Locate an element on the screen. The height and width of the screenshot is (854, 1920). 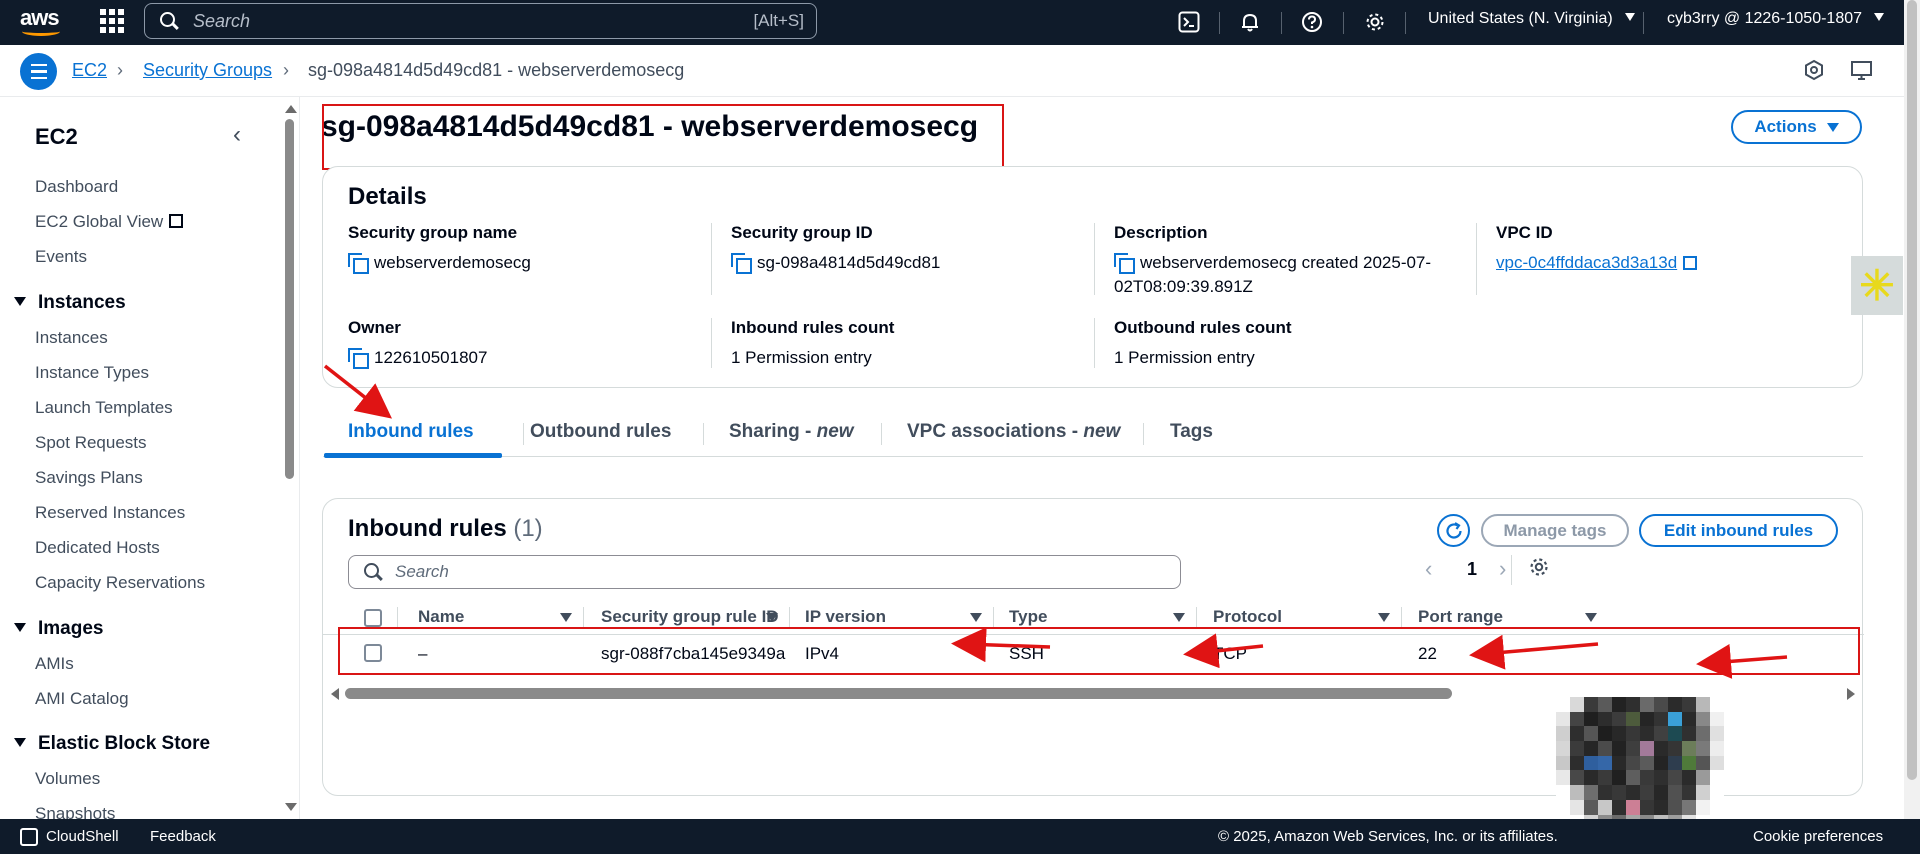
column-header-type: Type is located at coordinates (1028, 617).